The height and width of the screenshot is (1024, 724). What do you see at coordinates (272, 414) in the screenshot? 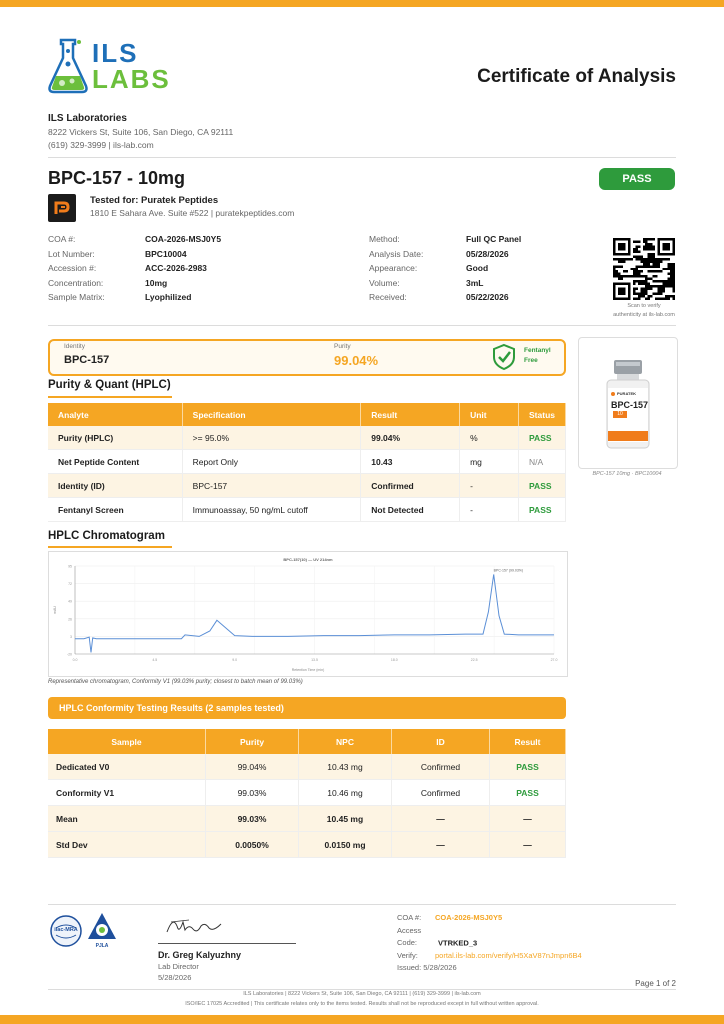
I see `column-header: Specification` at bounding box center [272, 414].